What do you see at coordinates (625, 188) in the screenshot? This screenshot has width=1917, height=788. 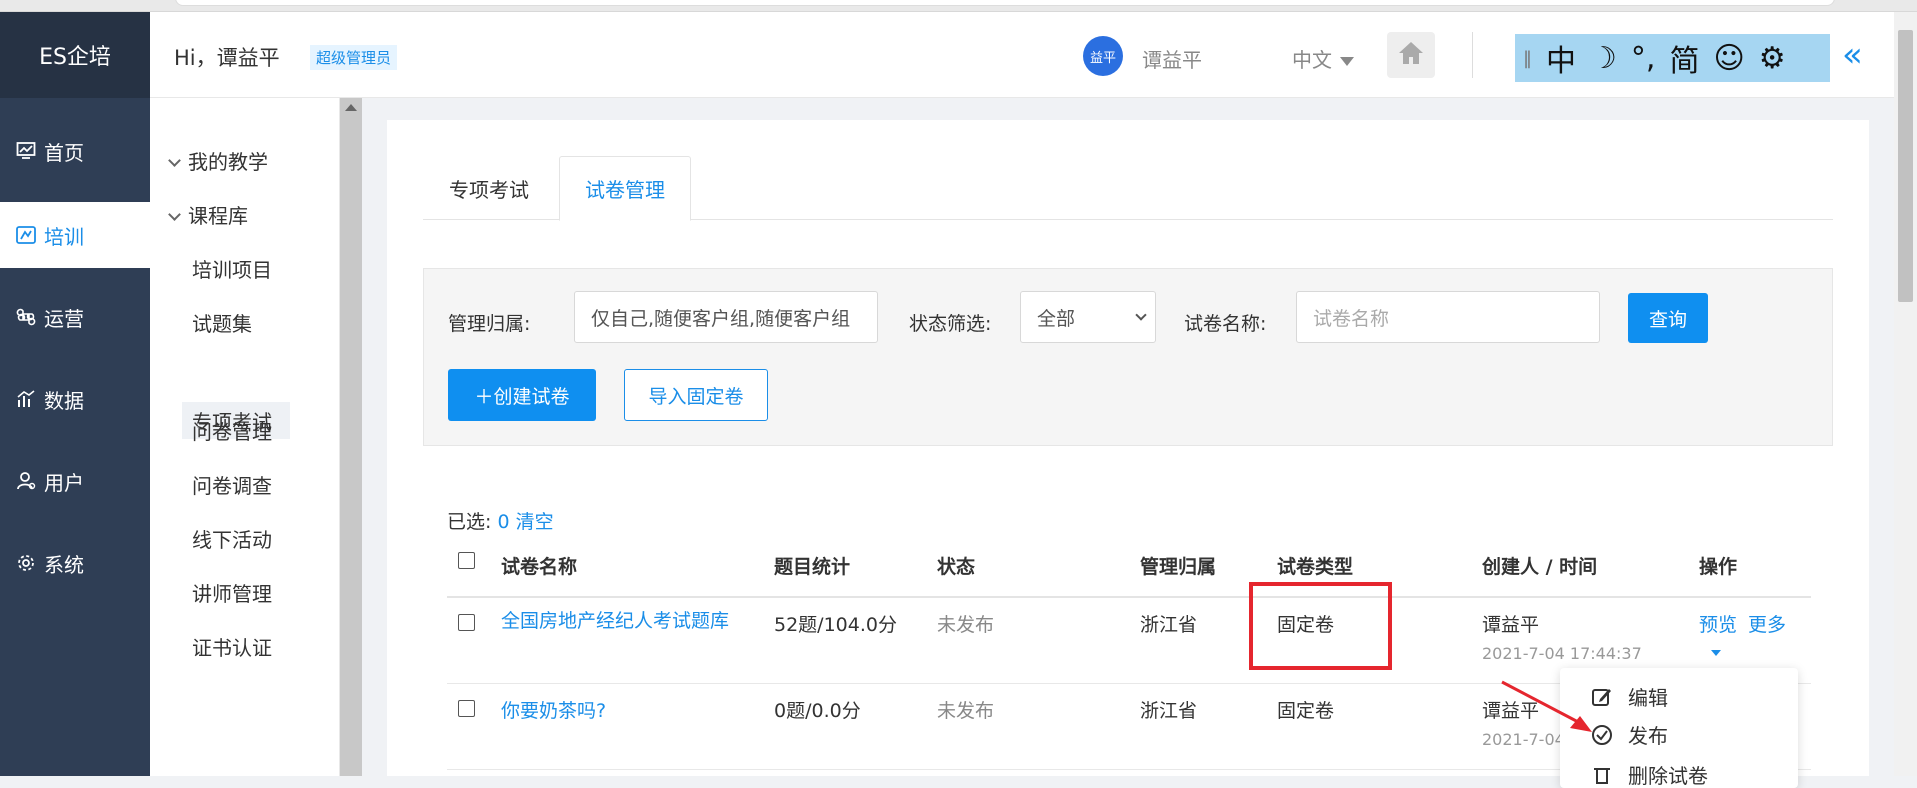 I see `tab-paper-management: 试卷管理` at bounding box center [625, 188].